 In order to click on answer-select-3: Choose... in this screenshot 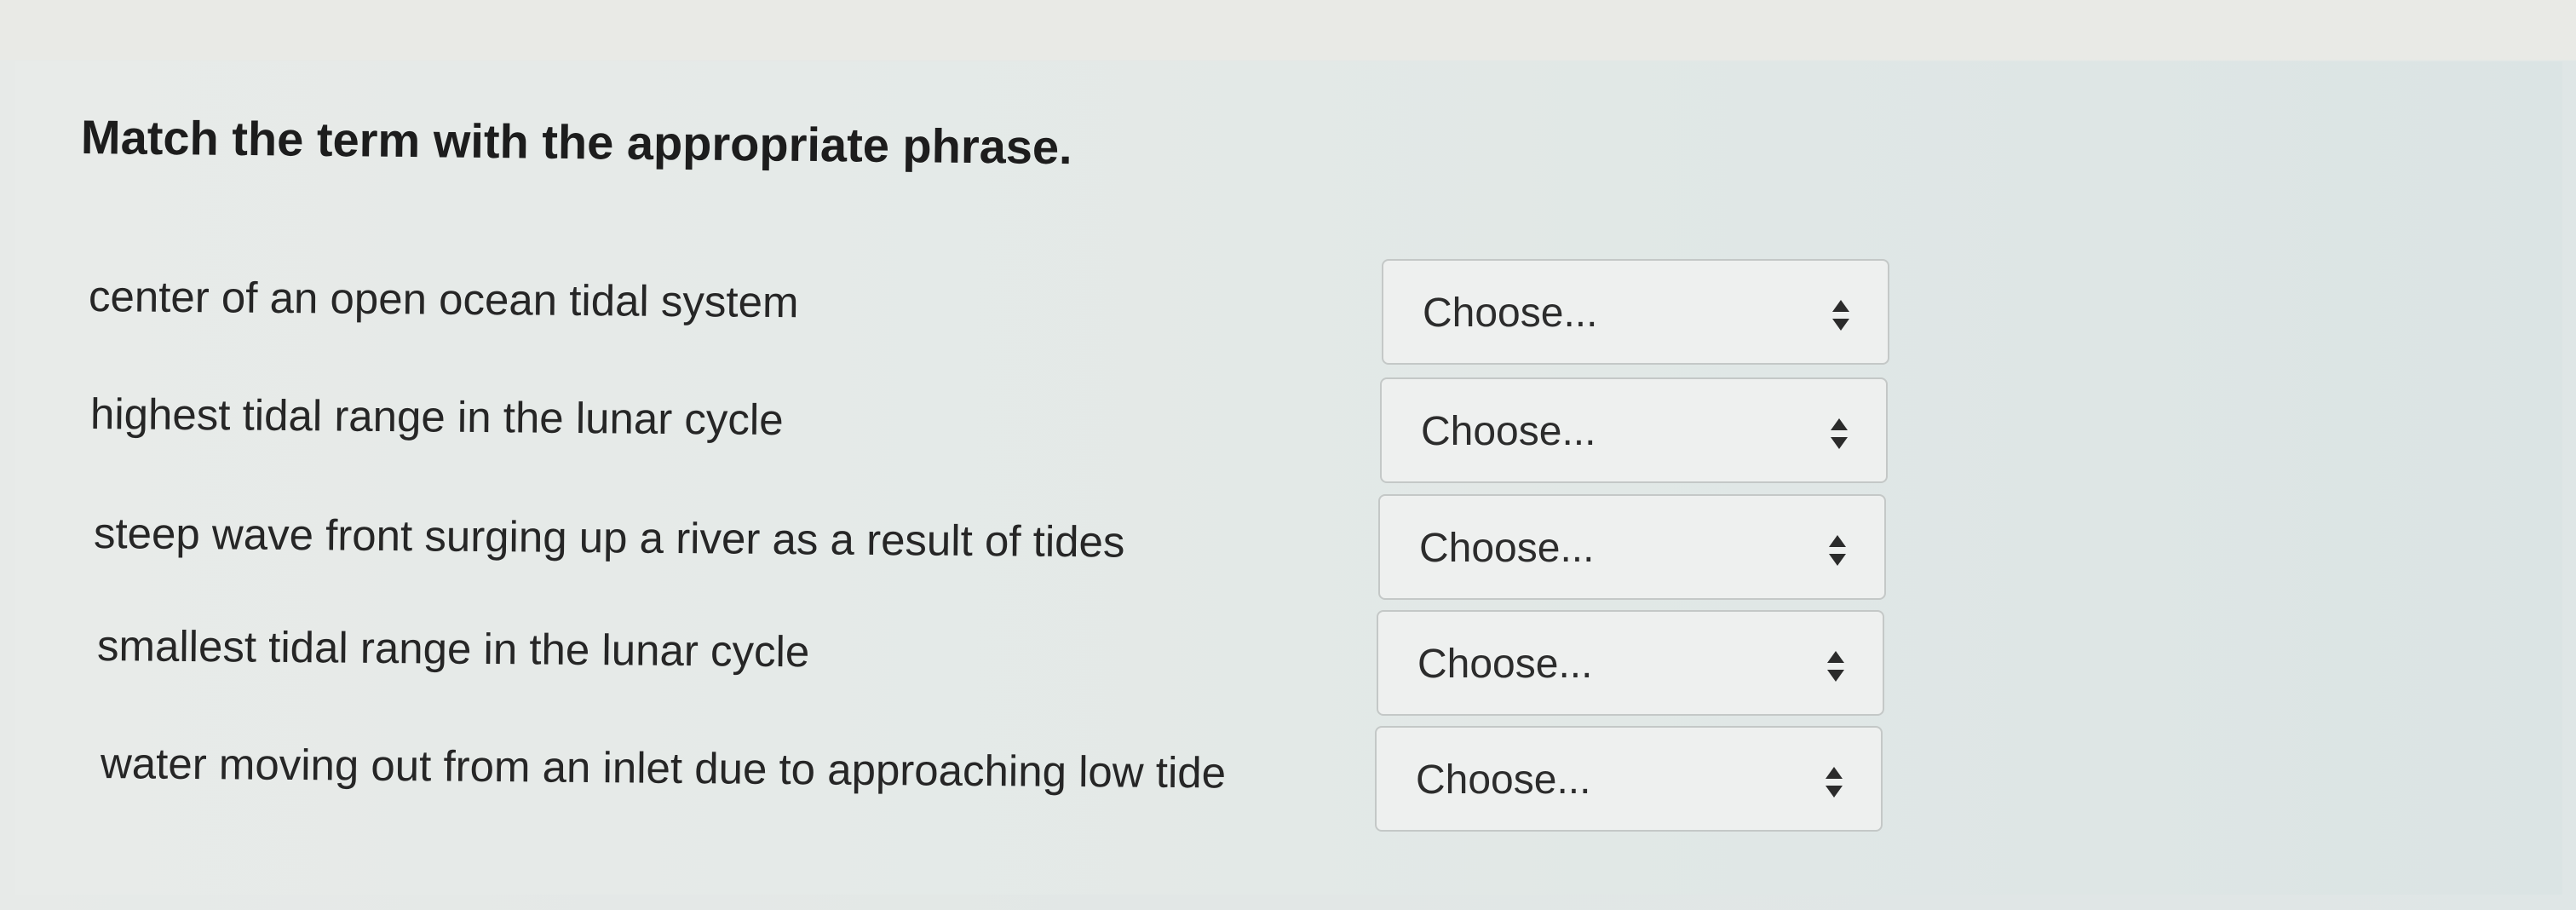, I will do `click(1632, 547)`.